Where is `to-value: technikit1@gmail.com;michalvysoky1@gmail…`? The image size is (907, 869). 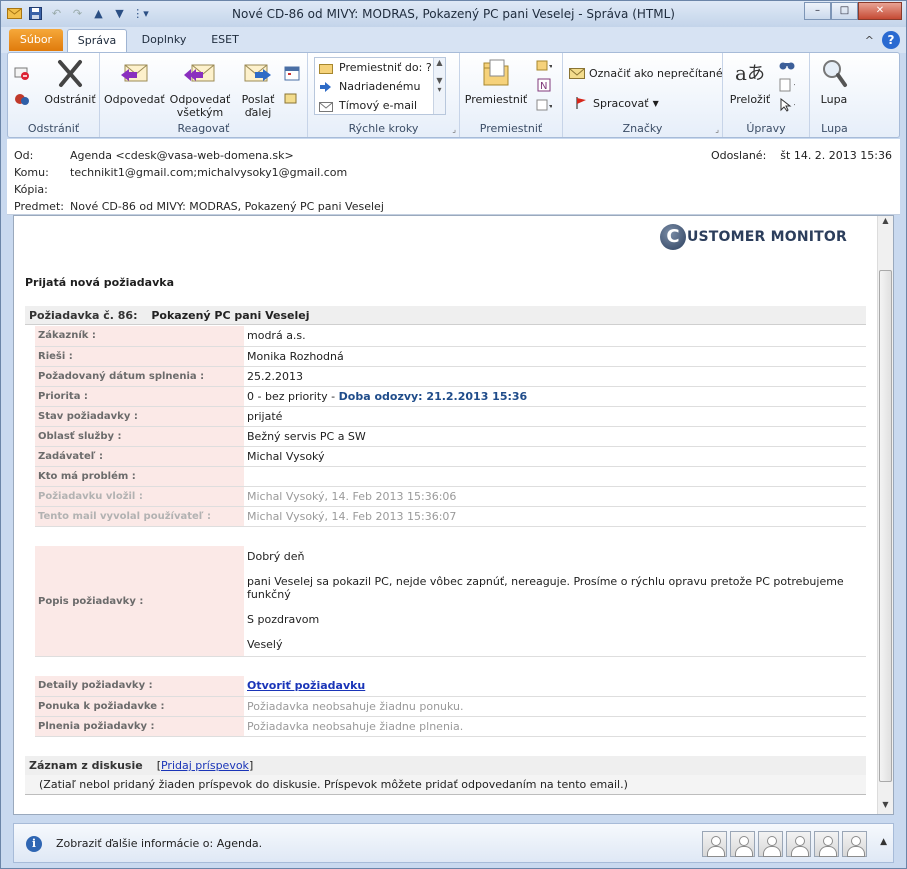
to-value: technikit1@gmail.com;michalvysoky1@gmail… is located at coordinates (208, 172).